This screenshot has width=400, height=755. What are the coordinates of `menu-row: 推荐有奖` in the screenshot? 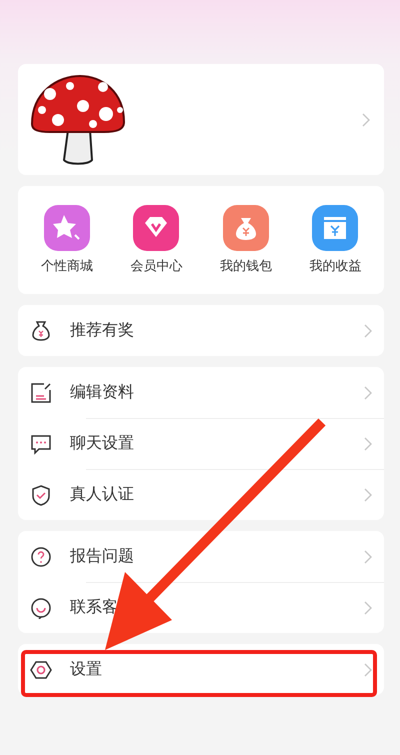 It's located at (201, 330).